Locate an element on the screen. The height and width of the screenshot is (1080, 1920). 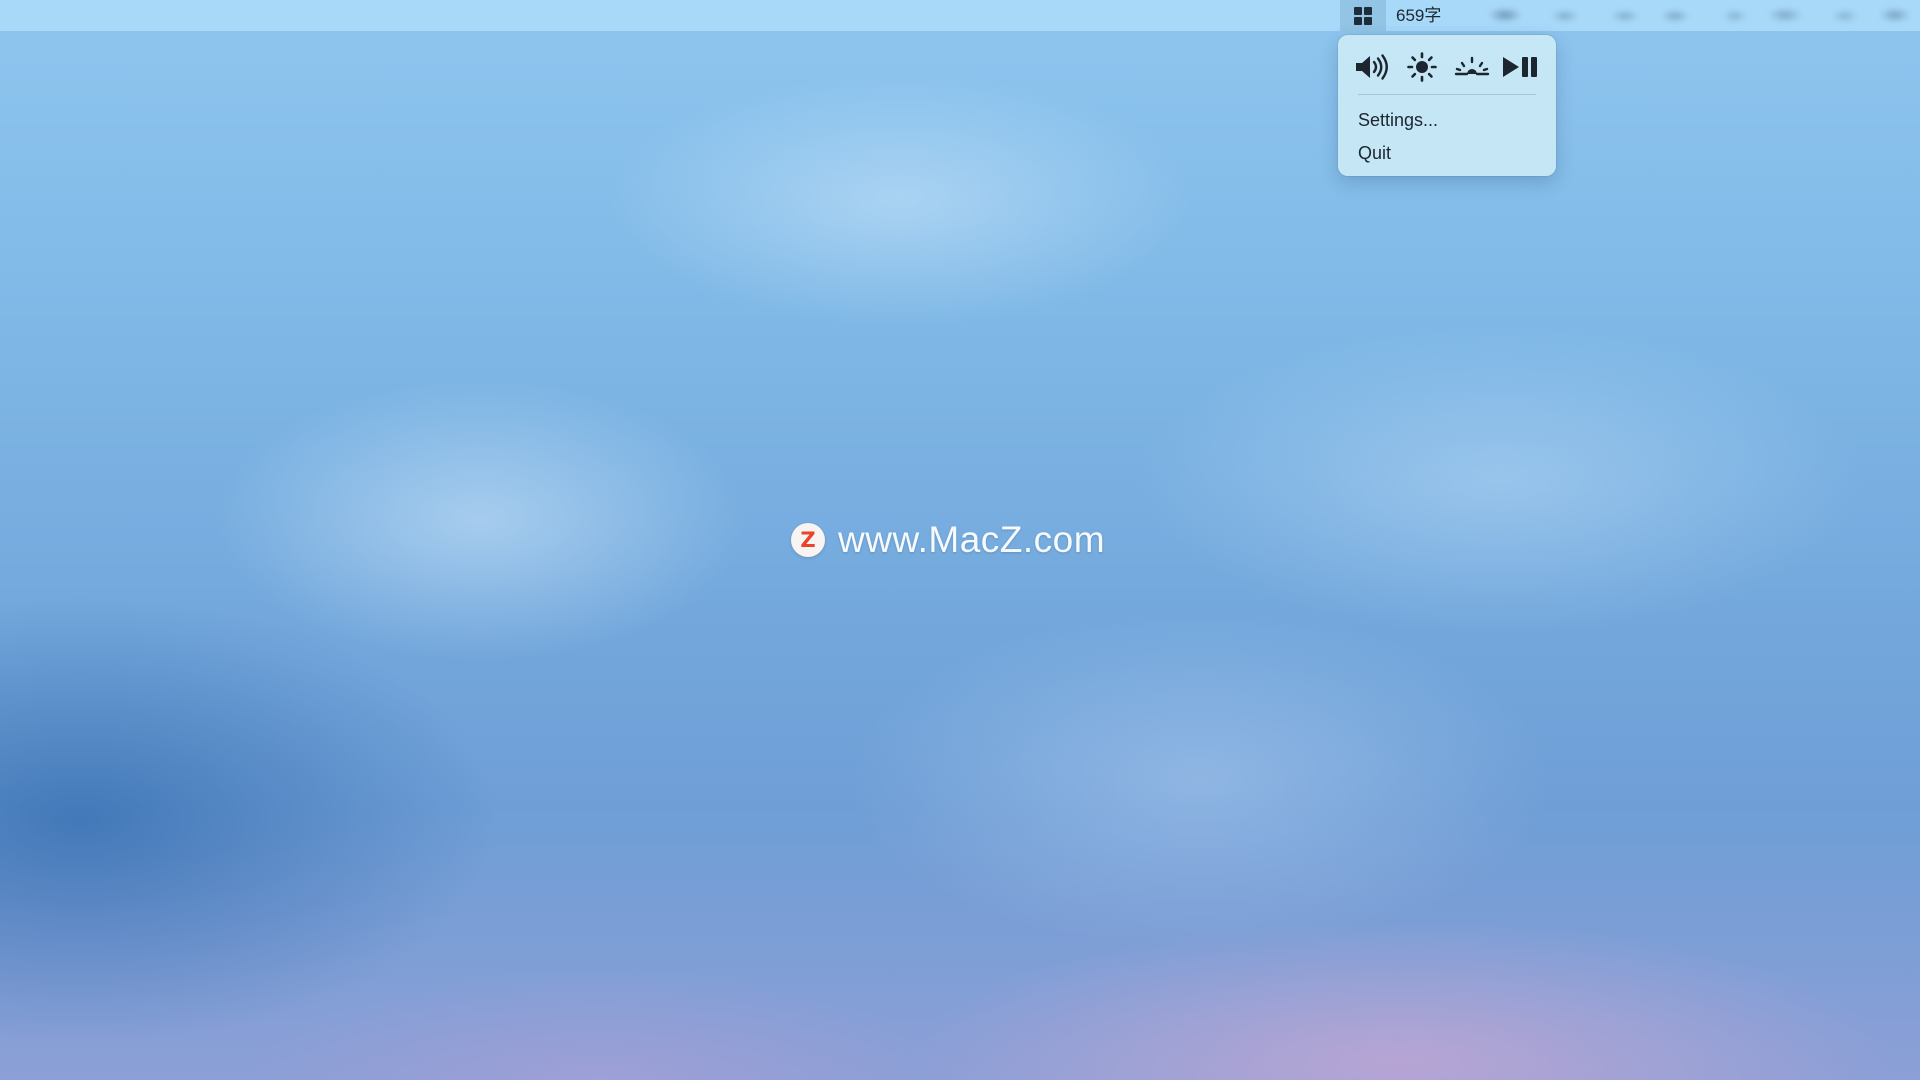
watermark-logo-letter: Z is located at coordinates (808, 539).